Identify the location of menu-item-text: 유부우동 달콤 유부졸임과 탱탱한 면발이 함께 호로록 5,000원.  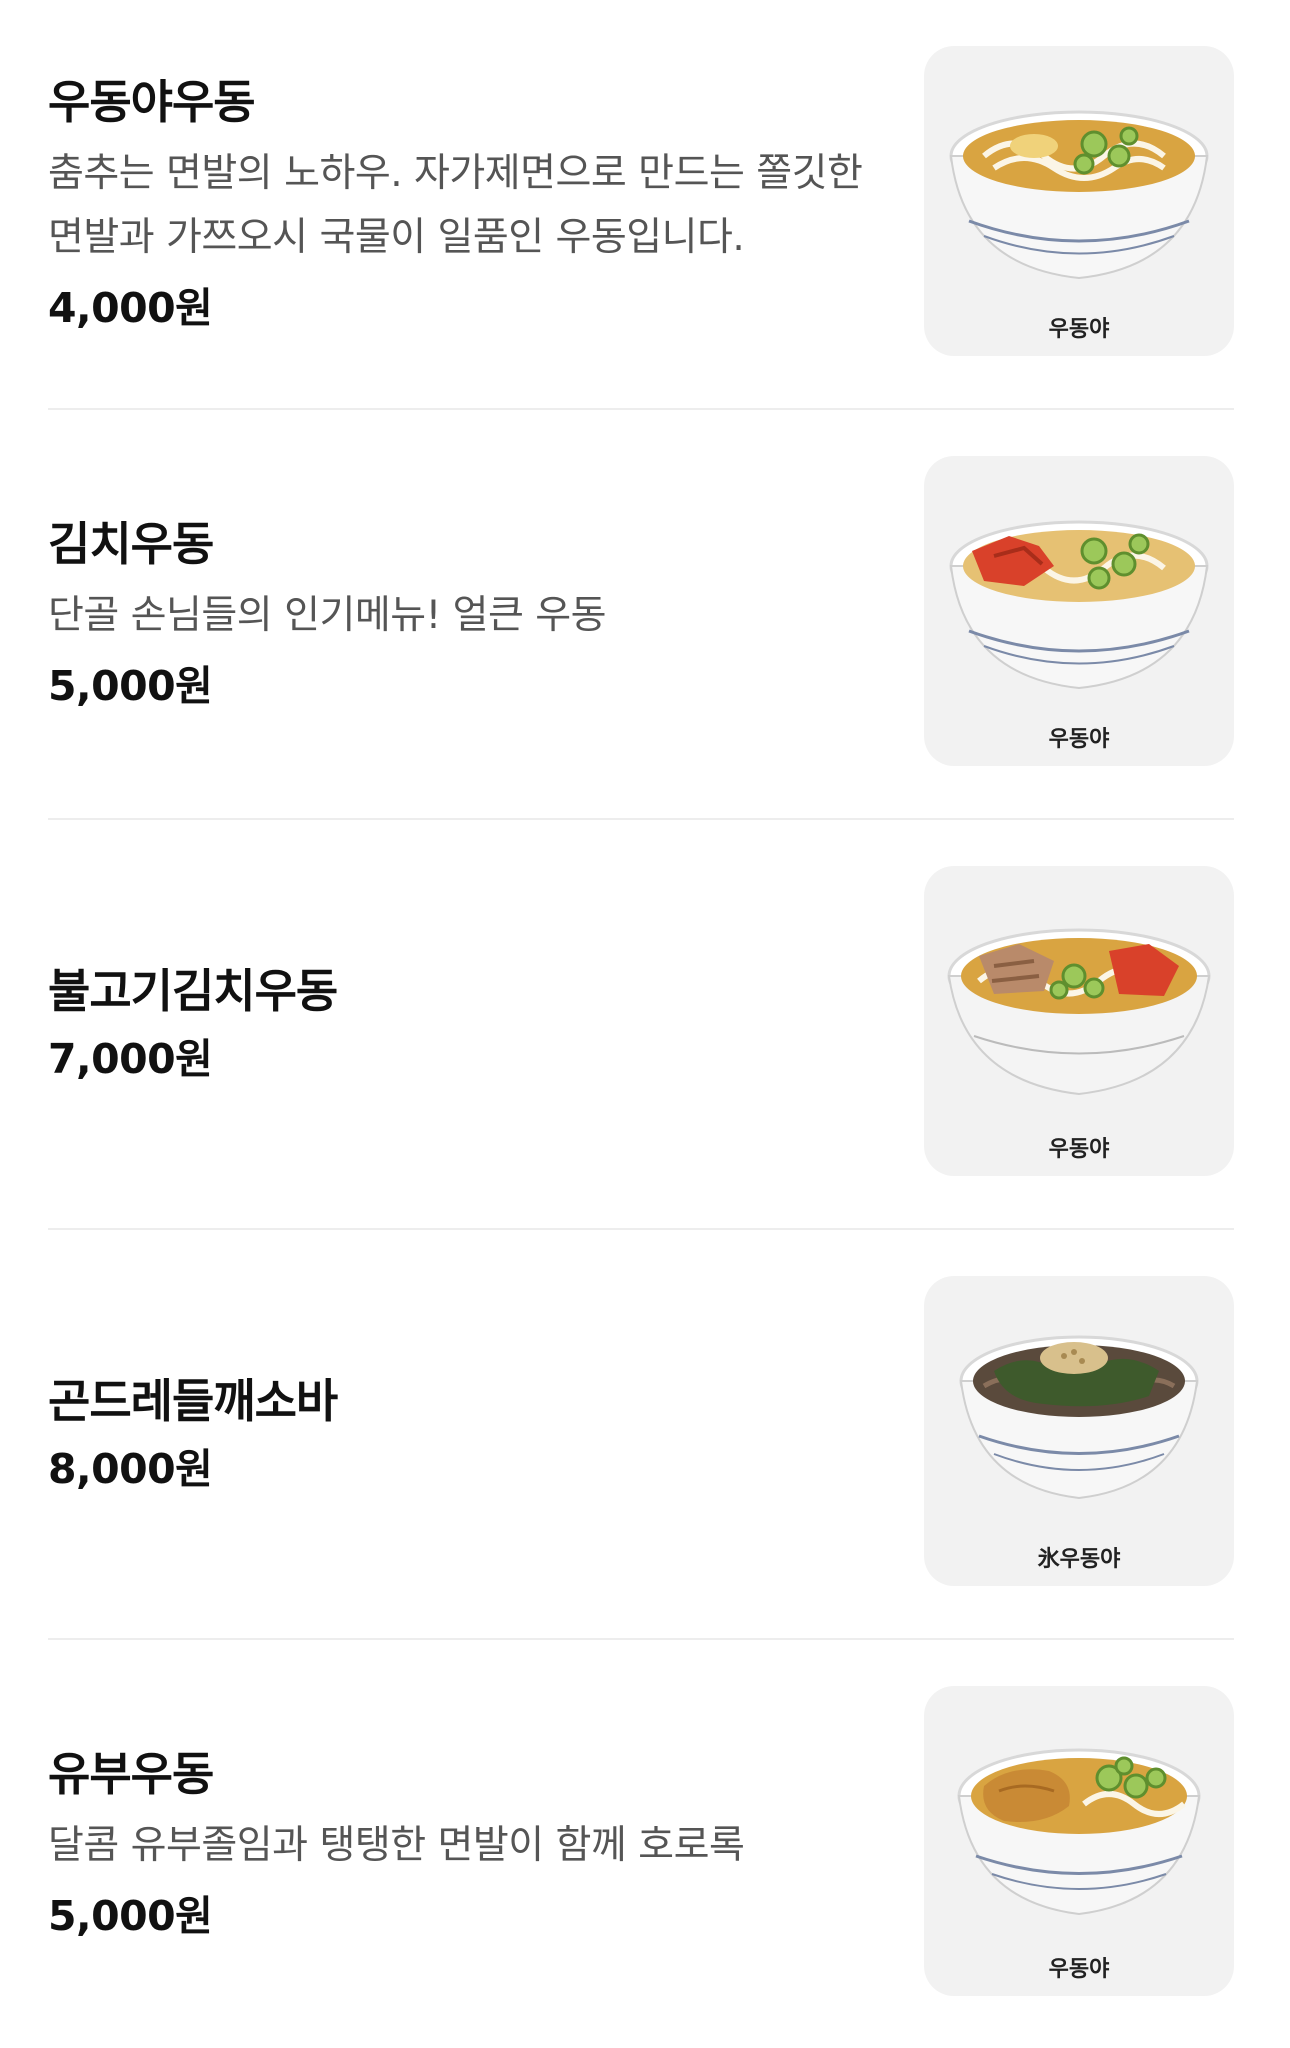
(468, 1844).